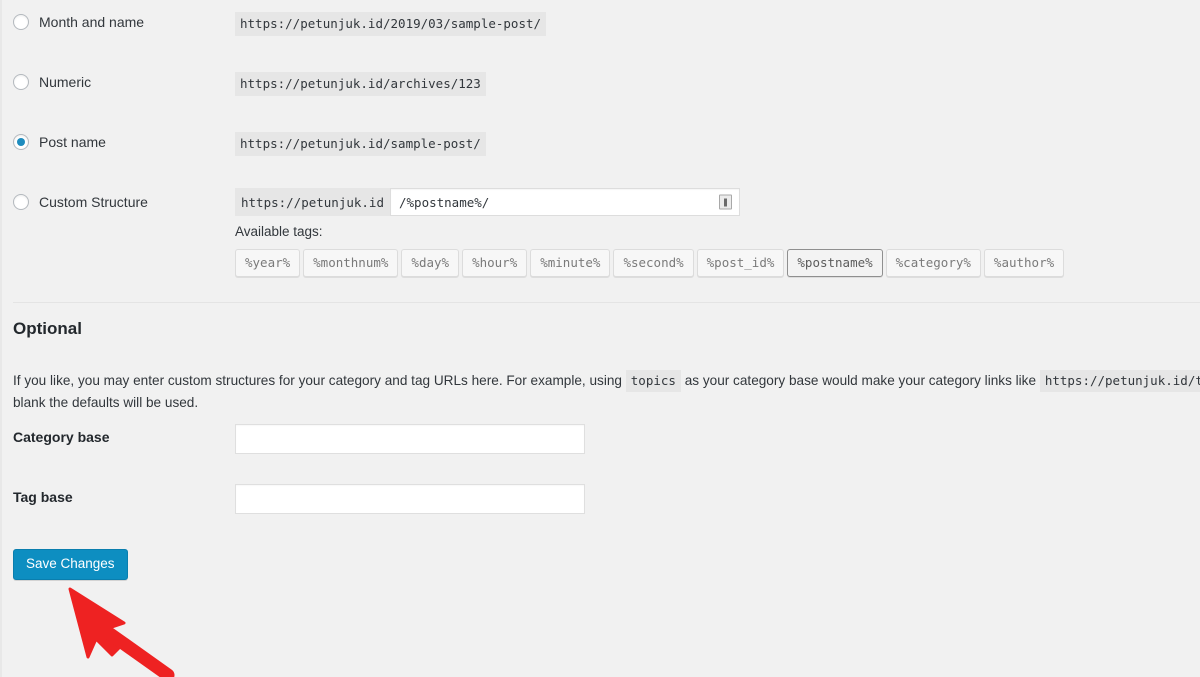  I want to click on tag-button-post-id: %post_id%, so click(740, 263).